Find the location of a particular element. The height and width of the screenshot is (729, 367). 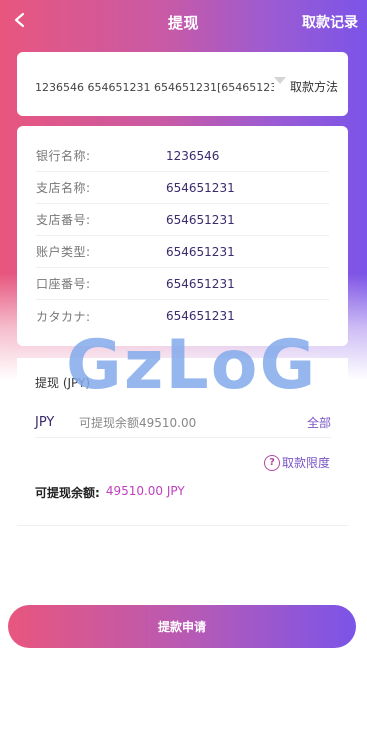

chevron-left-icon is located at coordinates (19, 20).